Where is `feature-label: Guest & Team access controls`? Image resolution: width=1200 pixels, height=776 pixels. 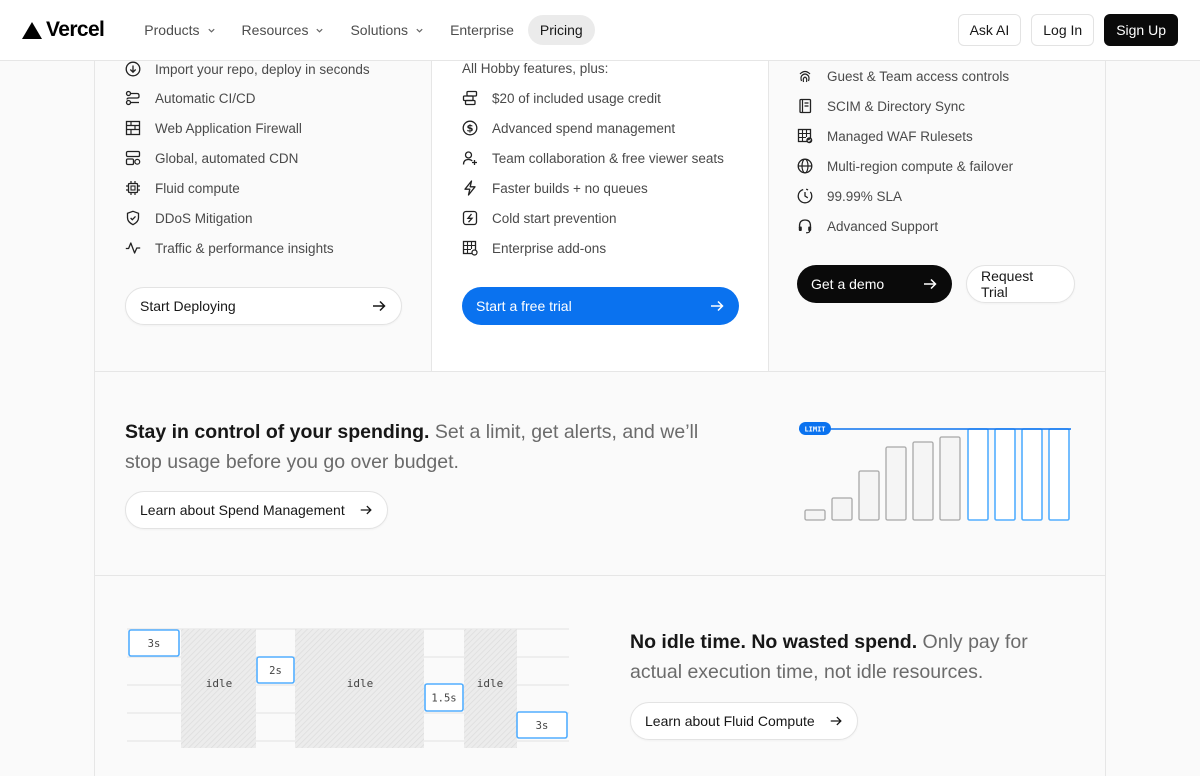
feature-label: Guest & Team access controls is located at coordinates (918, 76).